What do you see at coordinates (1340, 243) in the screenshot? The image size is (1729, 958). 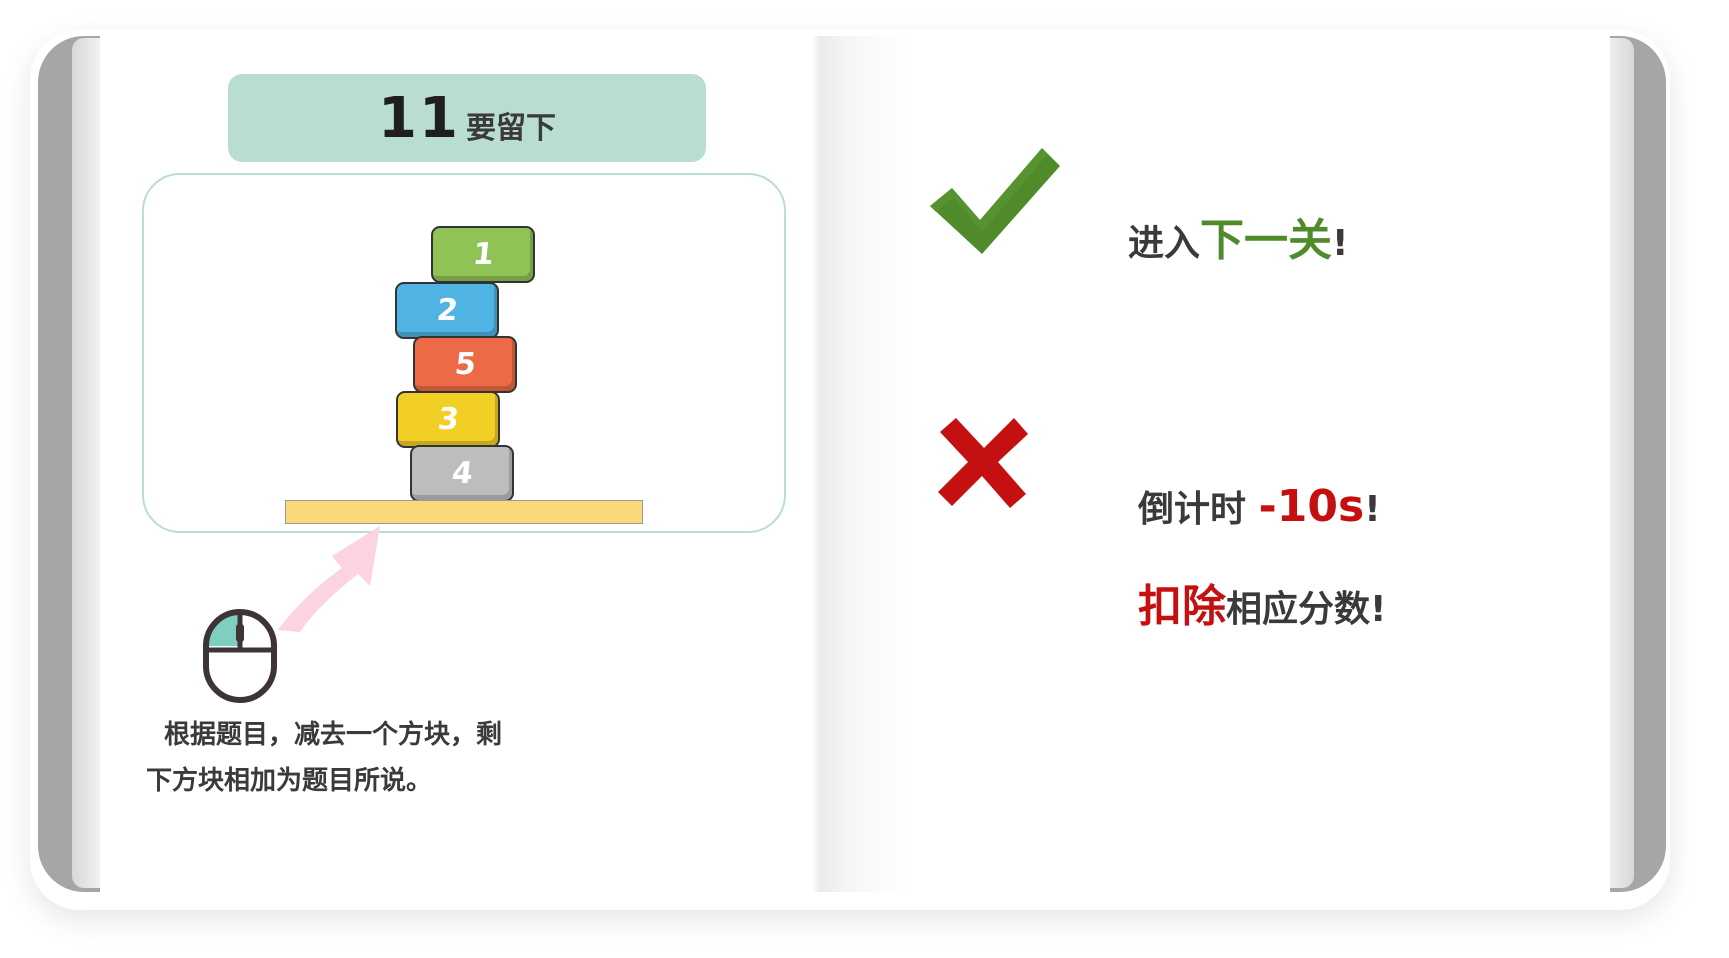 I see `success-suffix: !` at bounding box center [1340, 243].